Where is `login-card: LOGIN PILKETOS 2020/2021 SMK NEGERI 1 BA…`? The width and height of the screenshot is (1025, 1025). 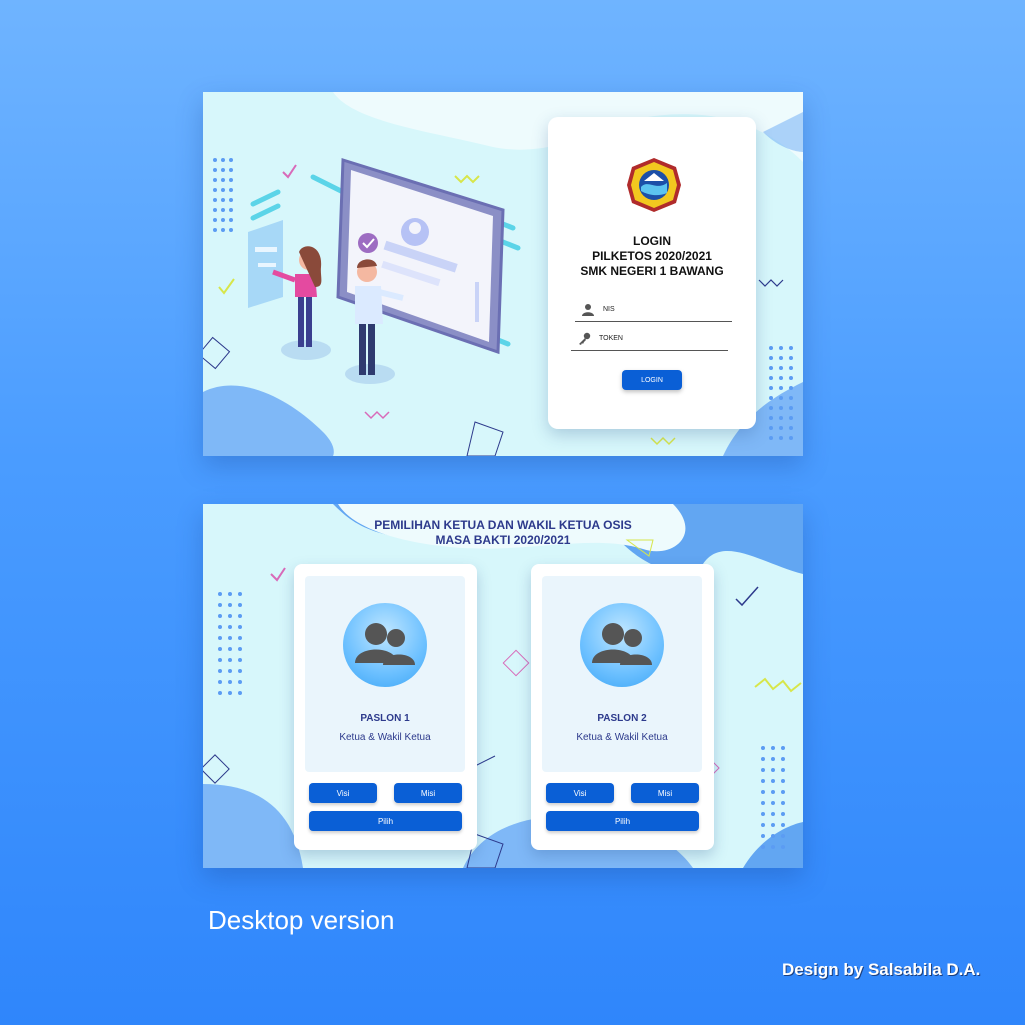 login-card: LOGIN PILKETOS 2020/2021 SMK NEGERI 1 BA… is located at coordinates (652, 273).